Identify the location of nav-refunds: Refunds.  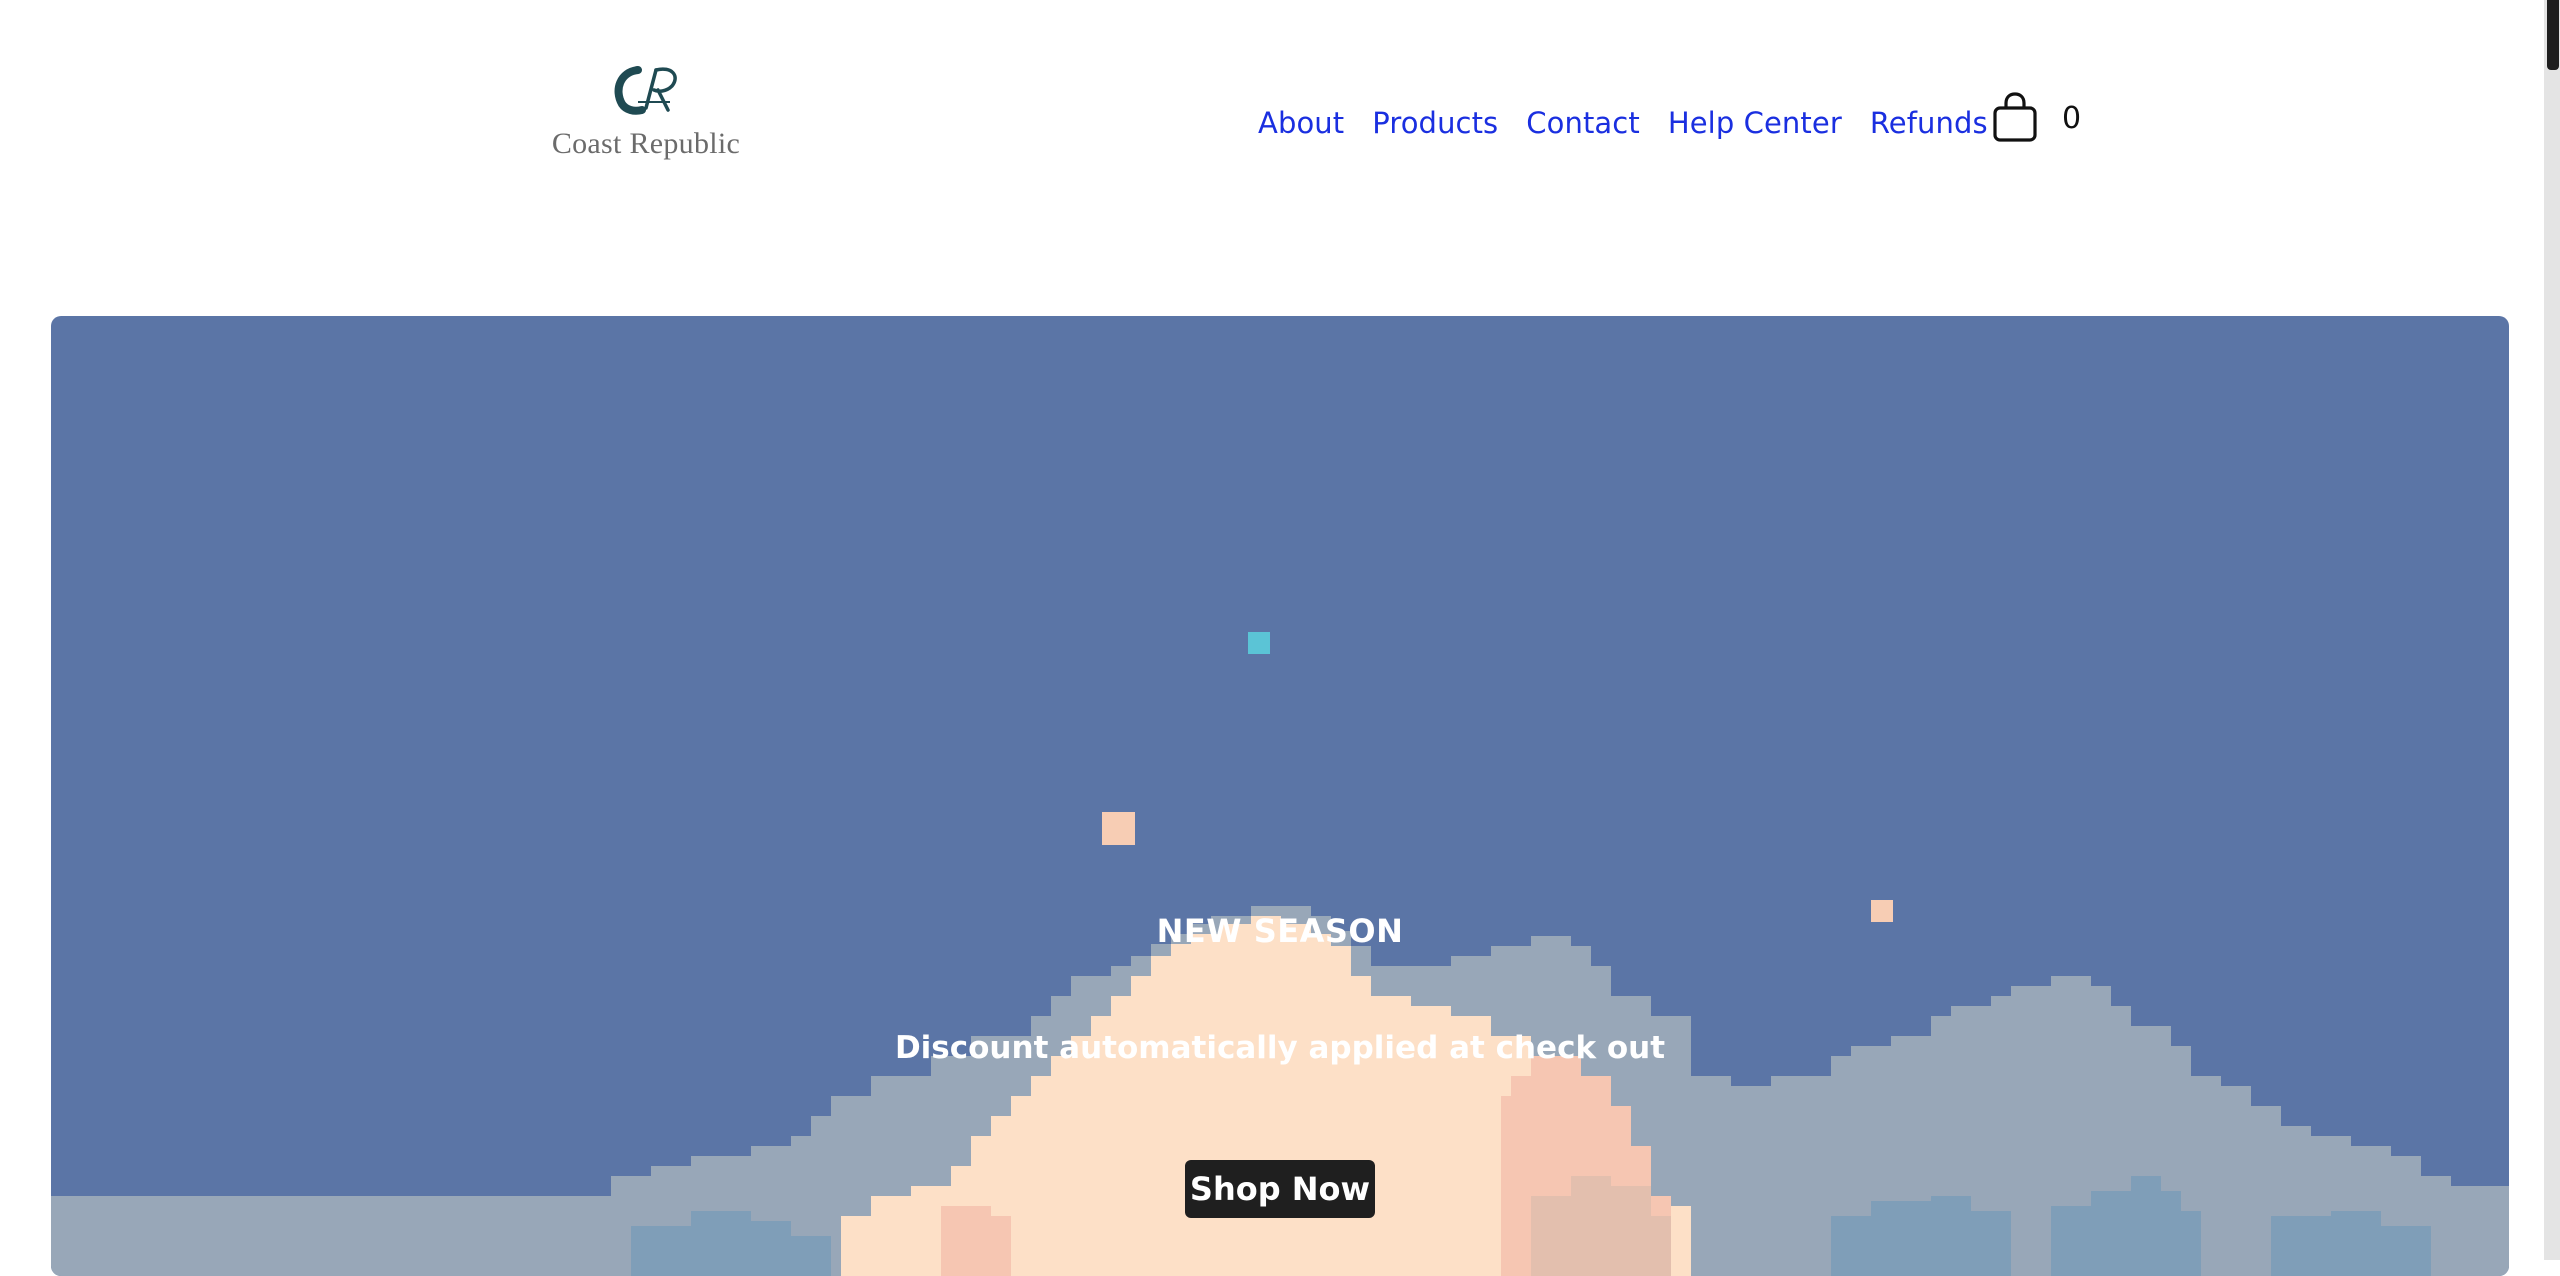
(1929, 123).